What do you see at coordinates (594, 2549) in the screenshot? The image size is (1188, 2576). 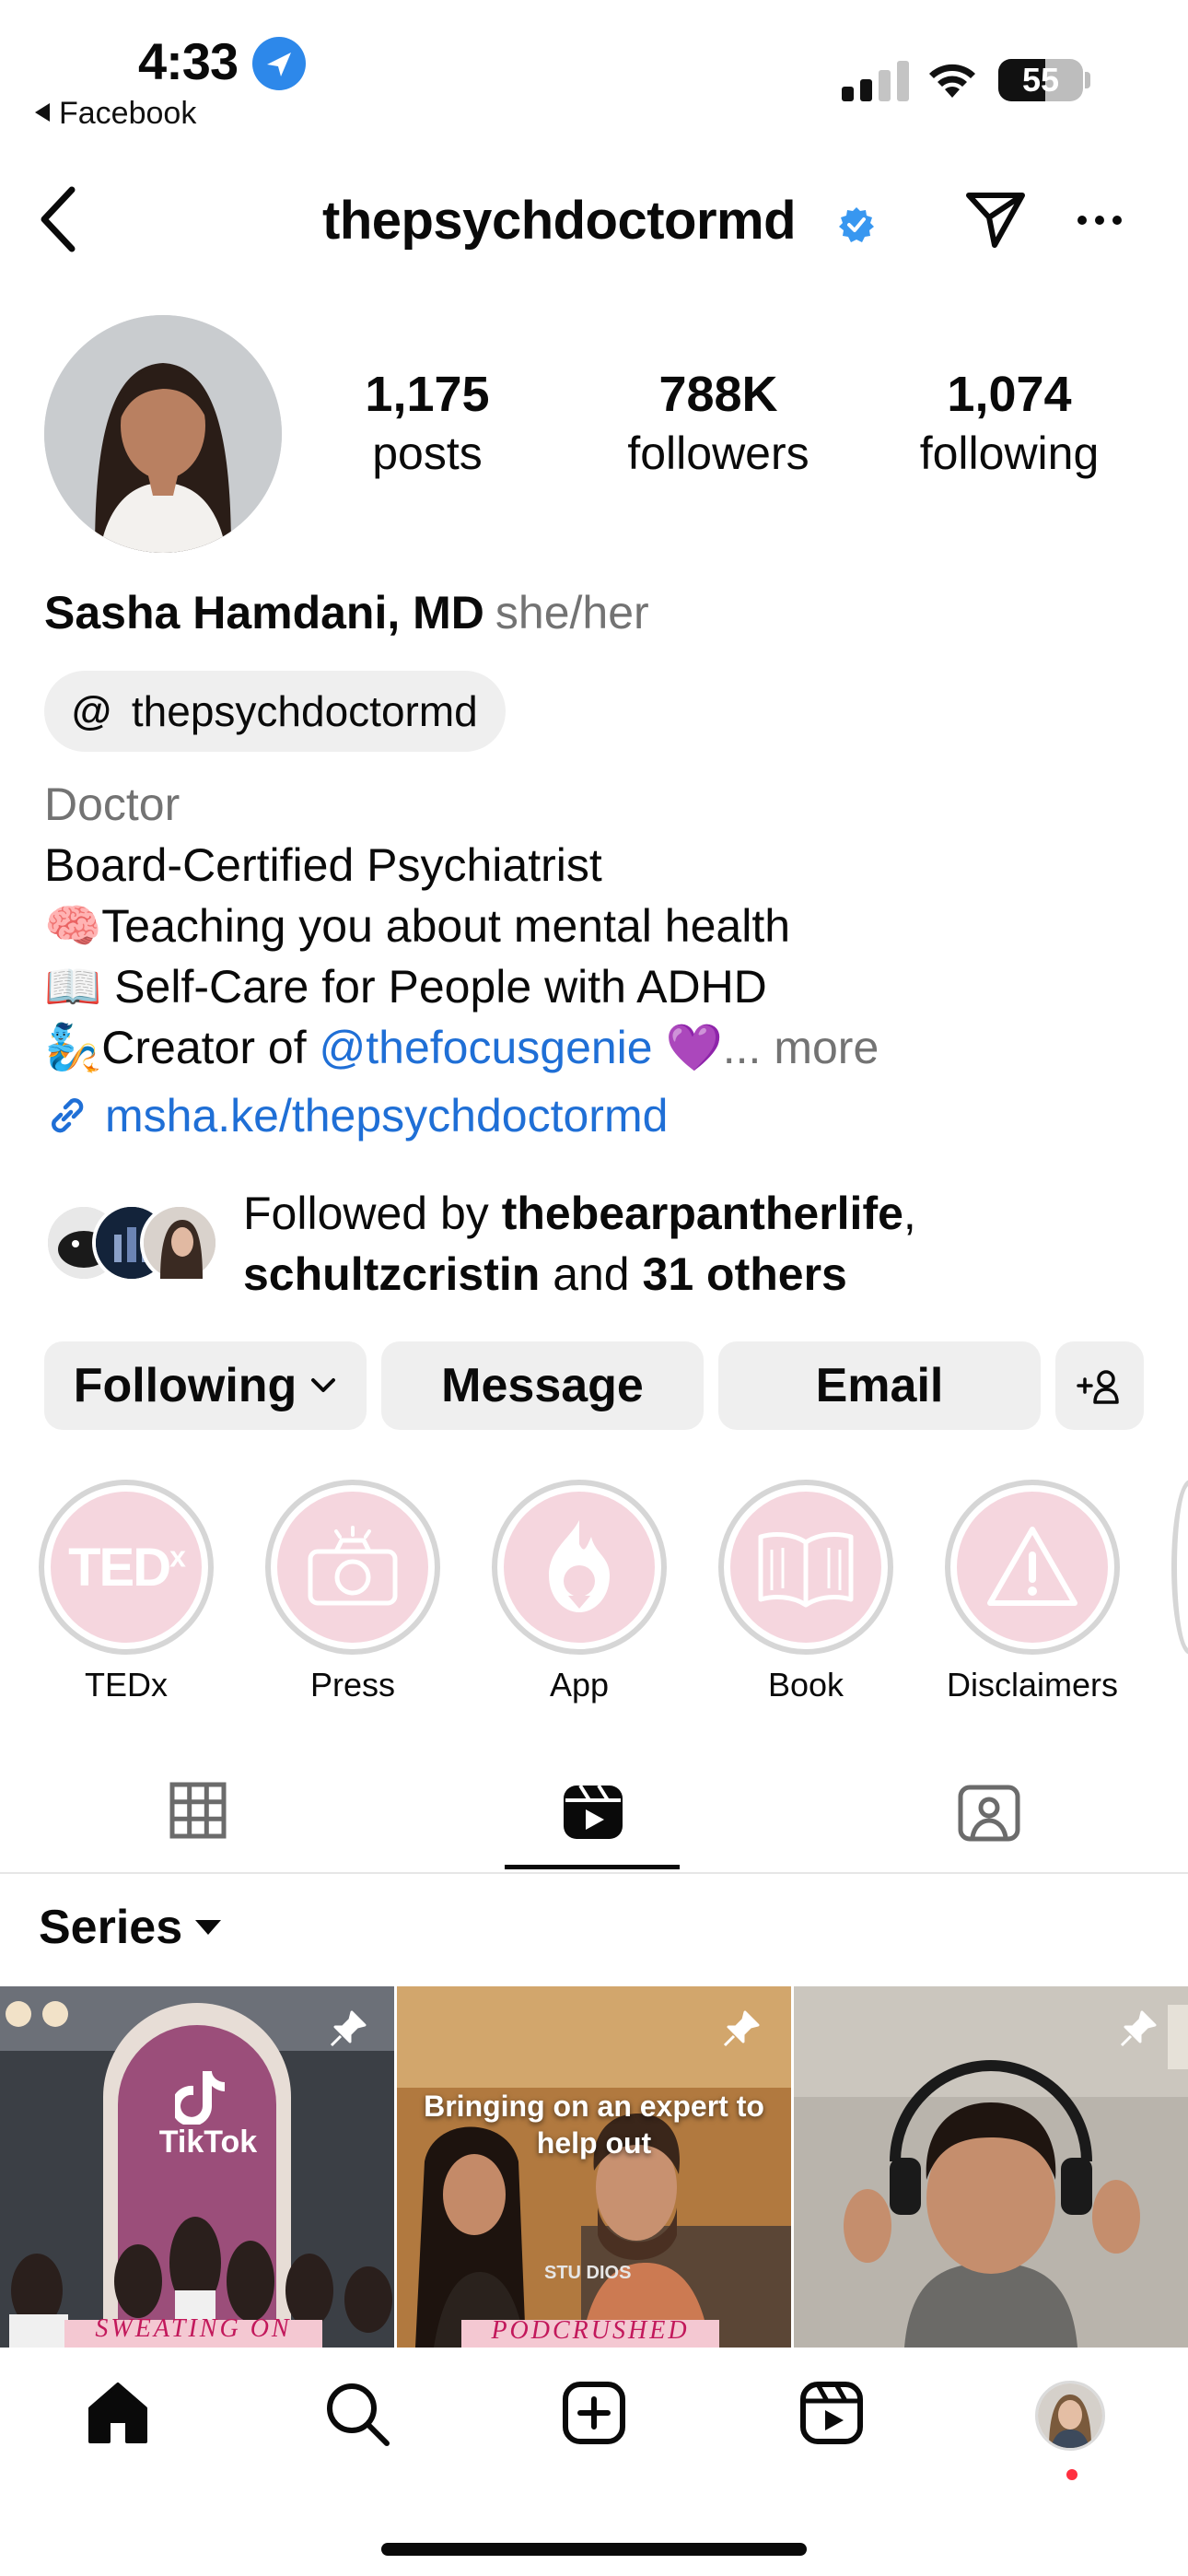 I see `home-indicator` at bounding box center [594, 2549].